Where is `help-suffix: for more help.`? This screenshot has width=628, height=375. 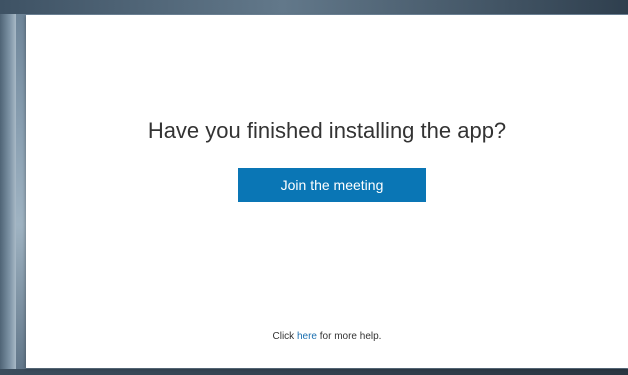
help-suffix: for more help. is located at coordinates (349, 336).